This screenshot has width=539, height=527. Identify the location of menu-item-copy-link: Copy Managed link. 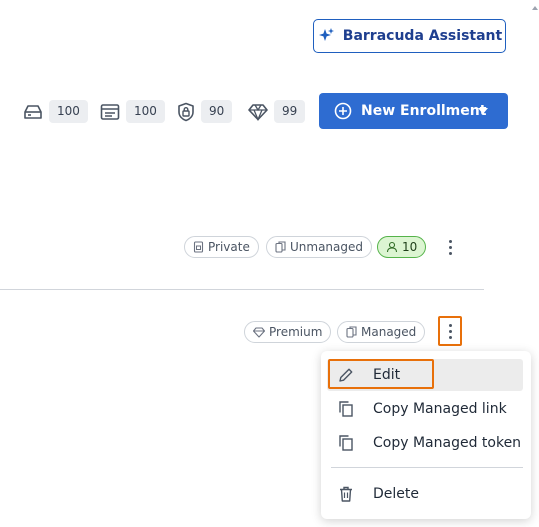
(425, 409).